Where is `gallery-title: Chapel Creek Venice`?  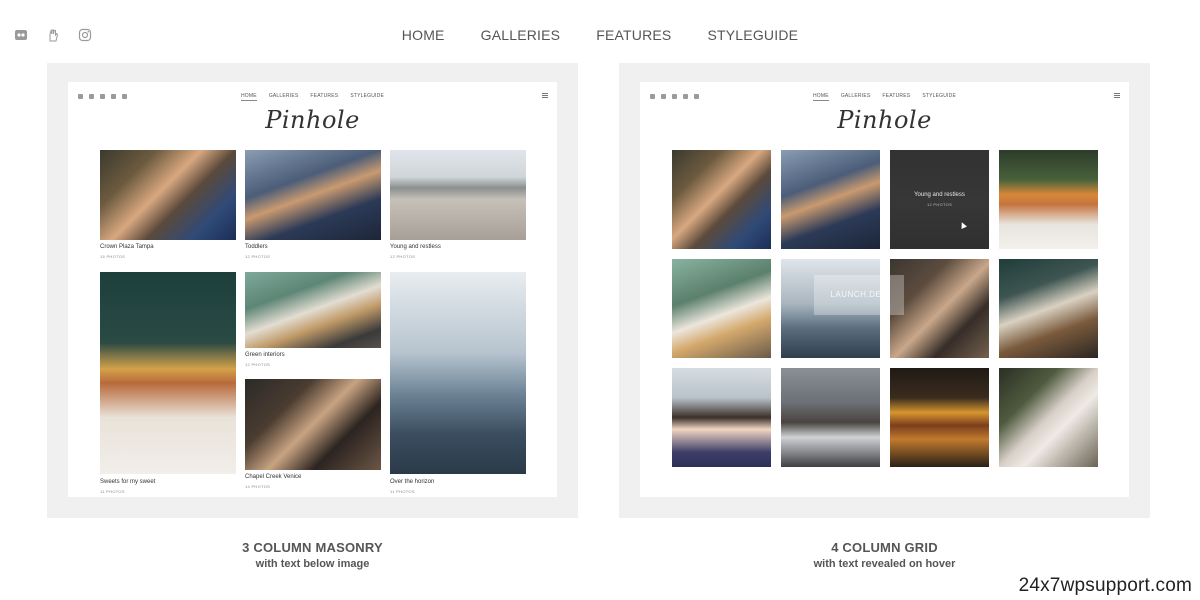
gallery-title: Chapel Creek Venice is located at coordinates (273, 477).